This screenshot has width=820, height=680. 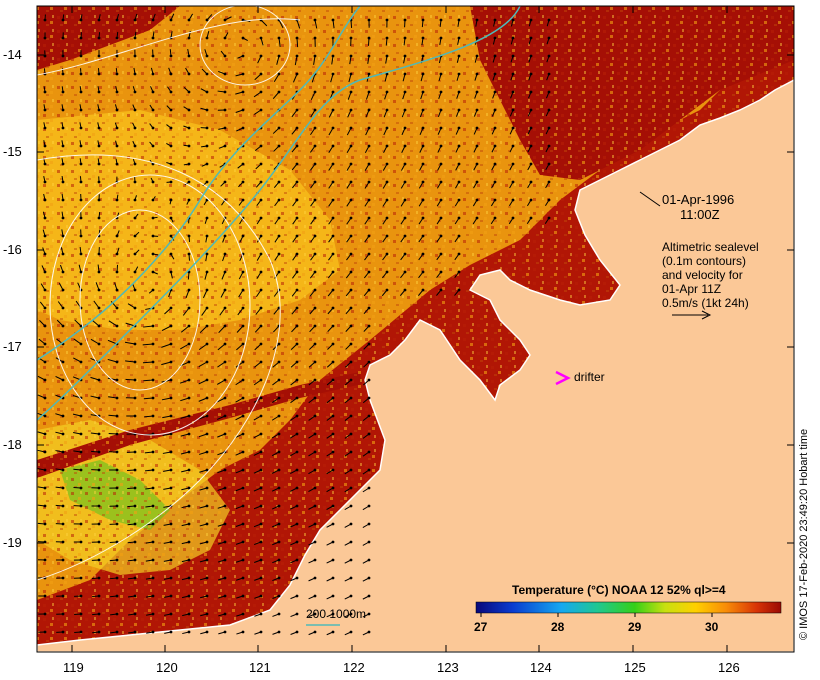 What do you see at coordinates (589, 377) in the screenshot?
I see `drifter-label: drifter` at bounding box center [589, 377].